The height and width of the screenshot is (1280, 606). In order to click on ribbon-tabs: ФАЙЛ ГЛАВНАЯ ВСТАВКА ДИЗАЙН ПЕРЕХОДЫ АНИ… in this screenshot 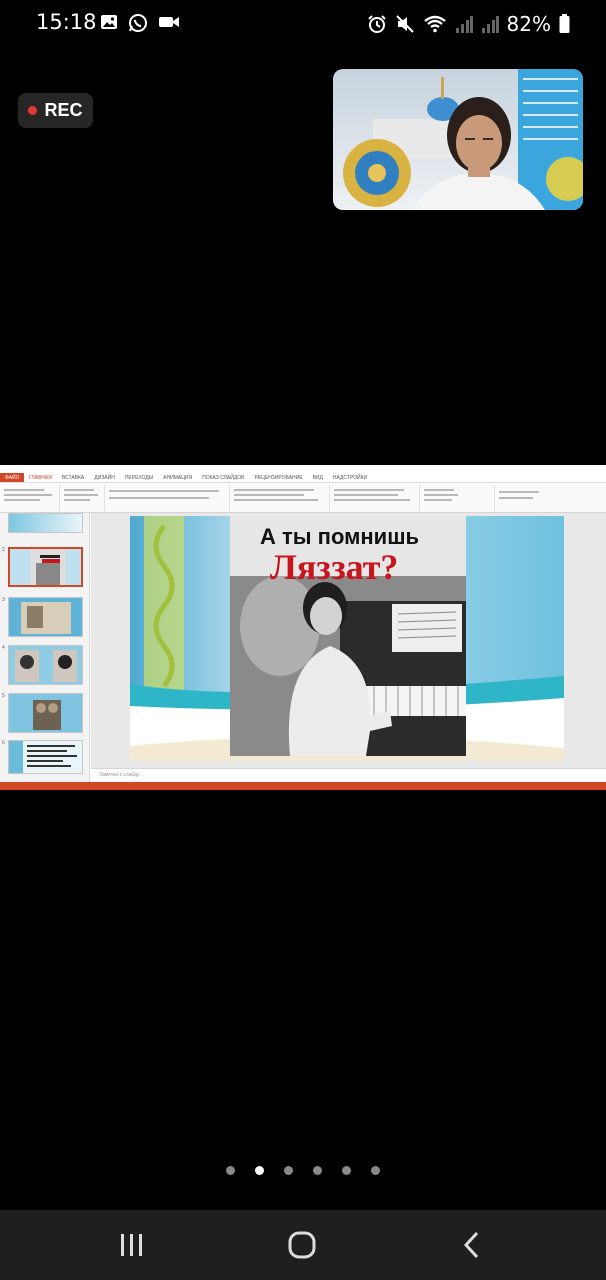, I will do `click(303, 478)`.